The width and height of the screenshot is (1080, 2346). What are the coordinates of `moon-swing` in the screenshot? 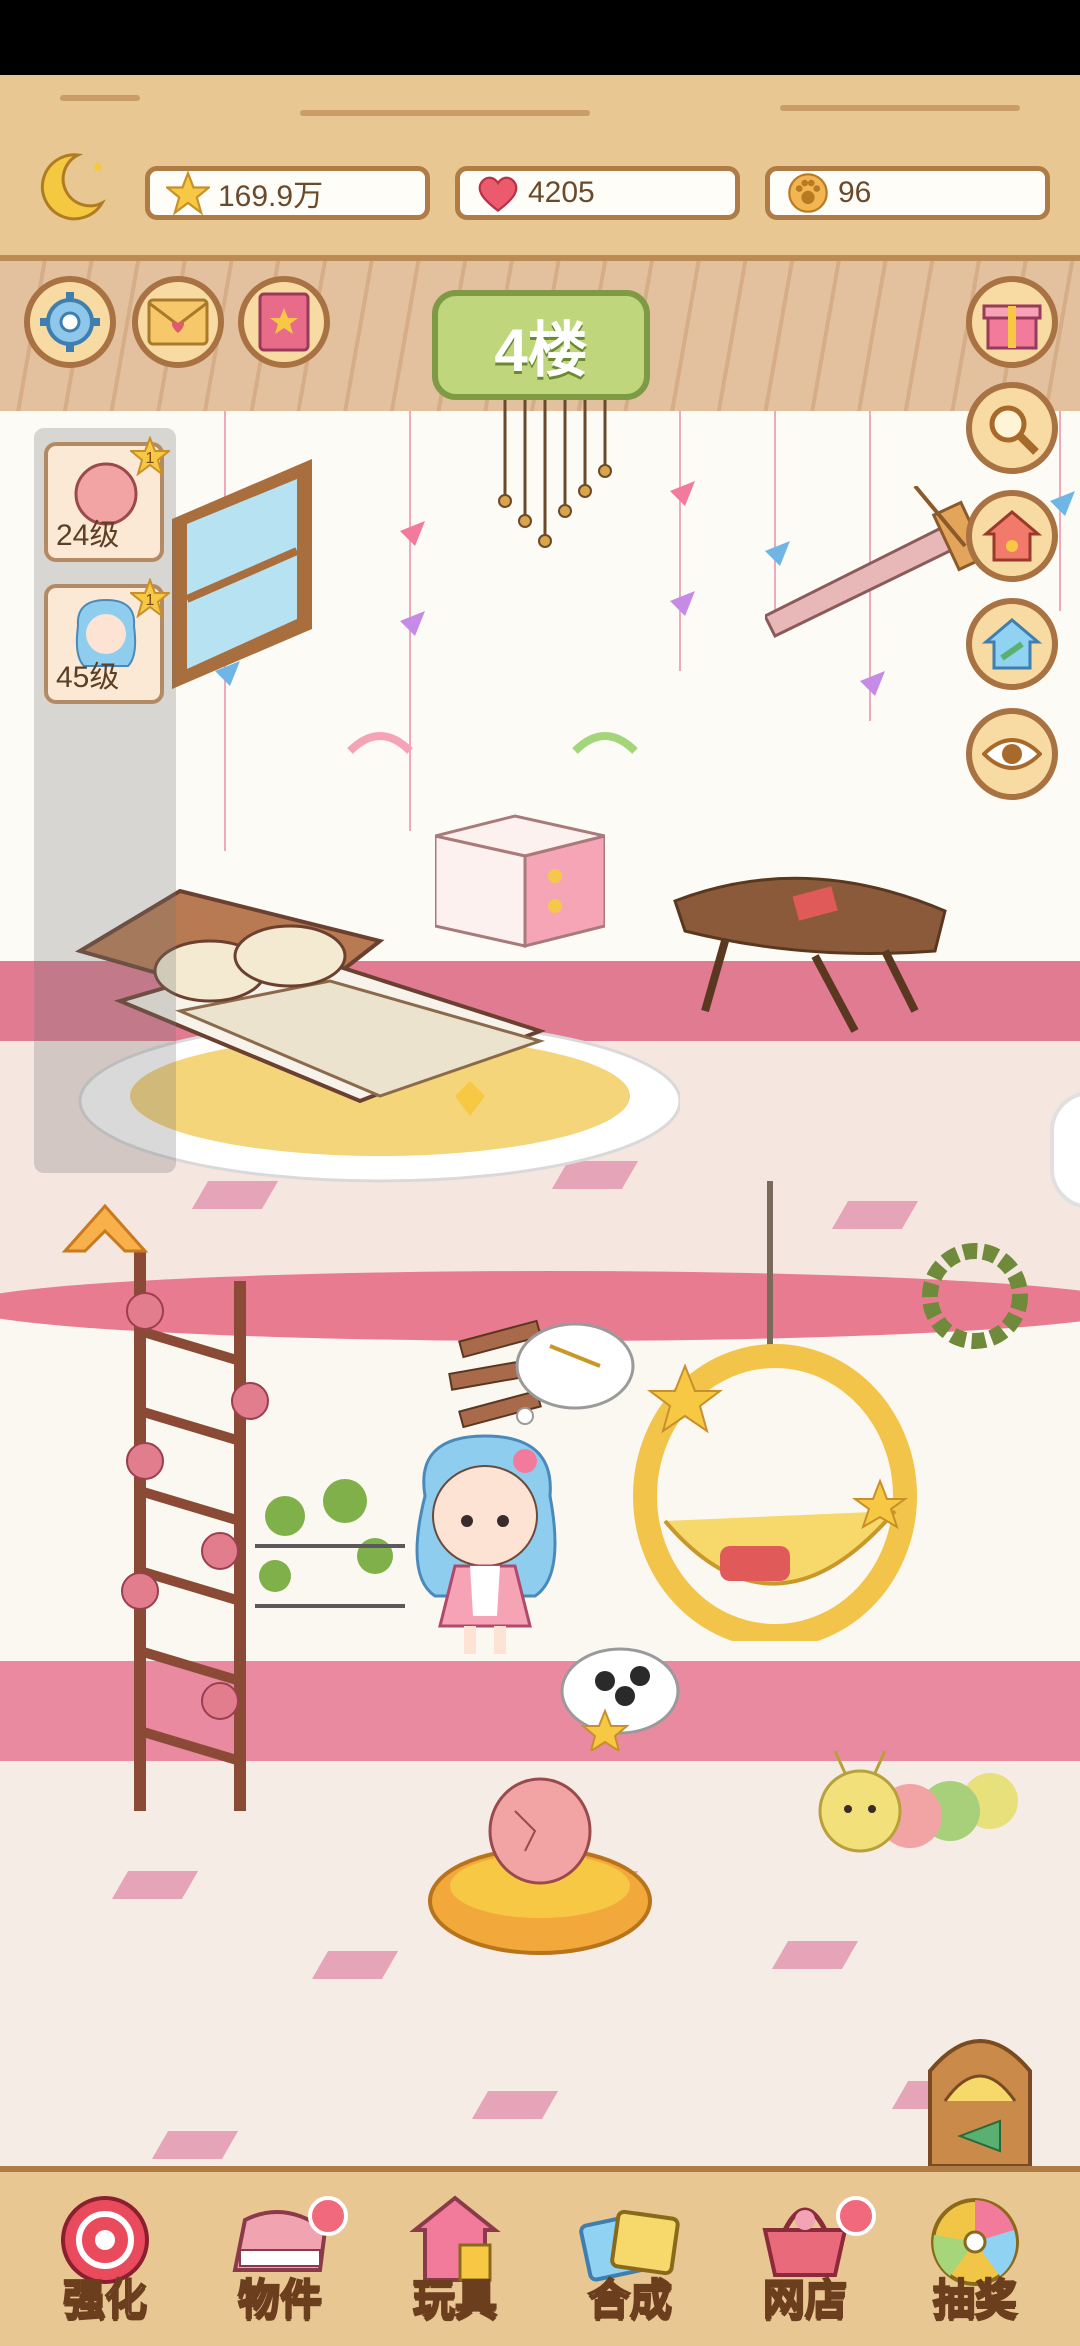 It's located at (775, 1411).